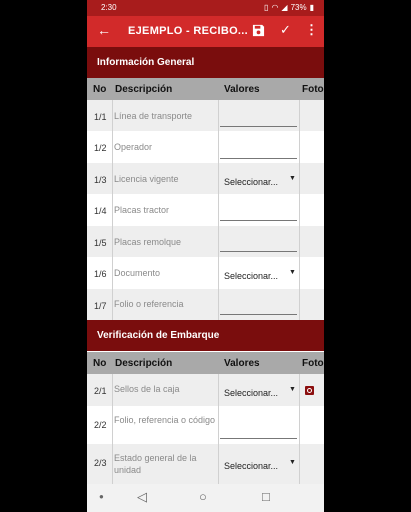 This screenshot has width=411, height=512. Describe the element at coordinates (285, 30) in the screenshot. I see `check-icon: ✓` at that location.